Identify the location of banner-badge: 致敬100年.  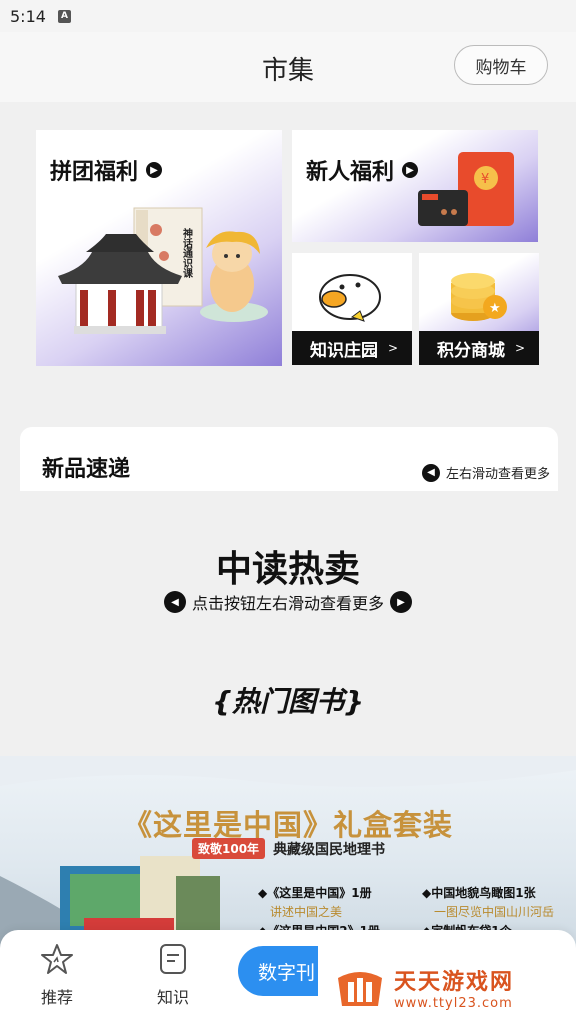
(229, 848).